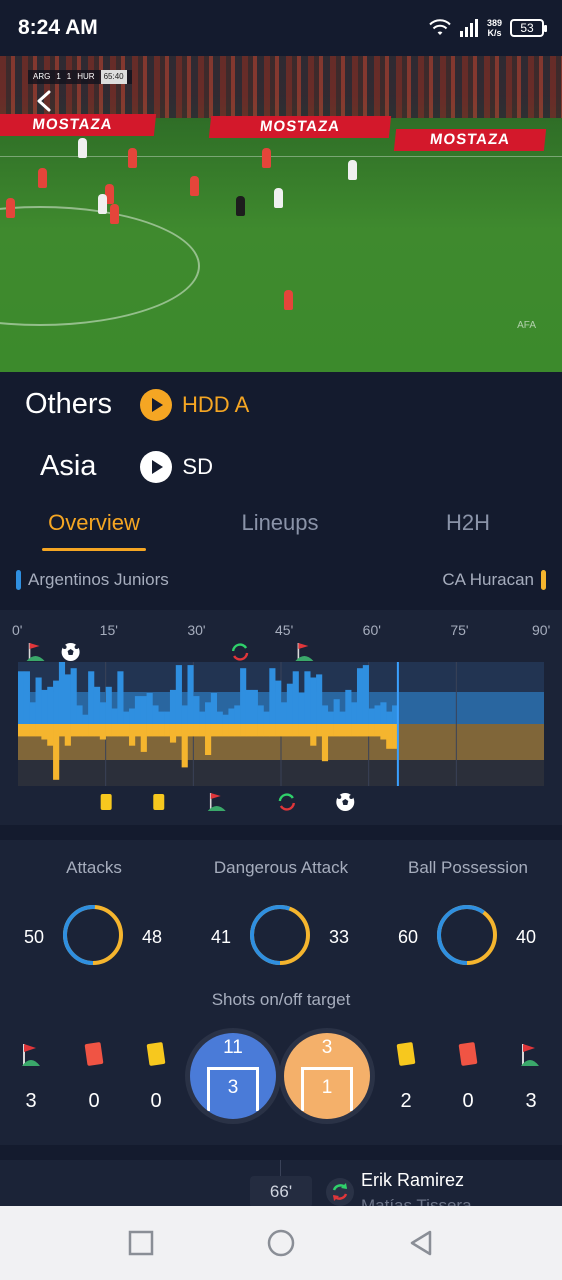  Describe the element at coordinates (468, 1101) in the screenshot. I see `away-red-cards-count: 0` at that location.